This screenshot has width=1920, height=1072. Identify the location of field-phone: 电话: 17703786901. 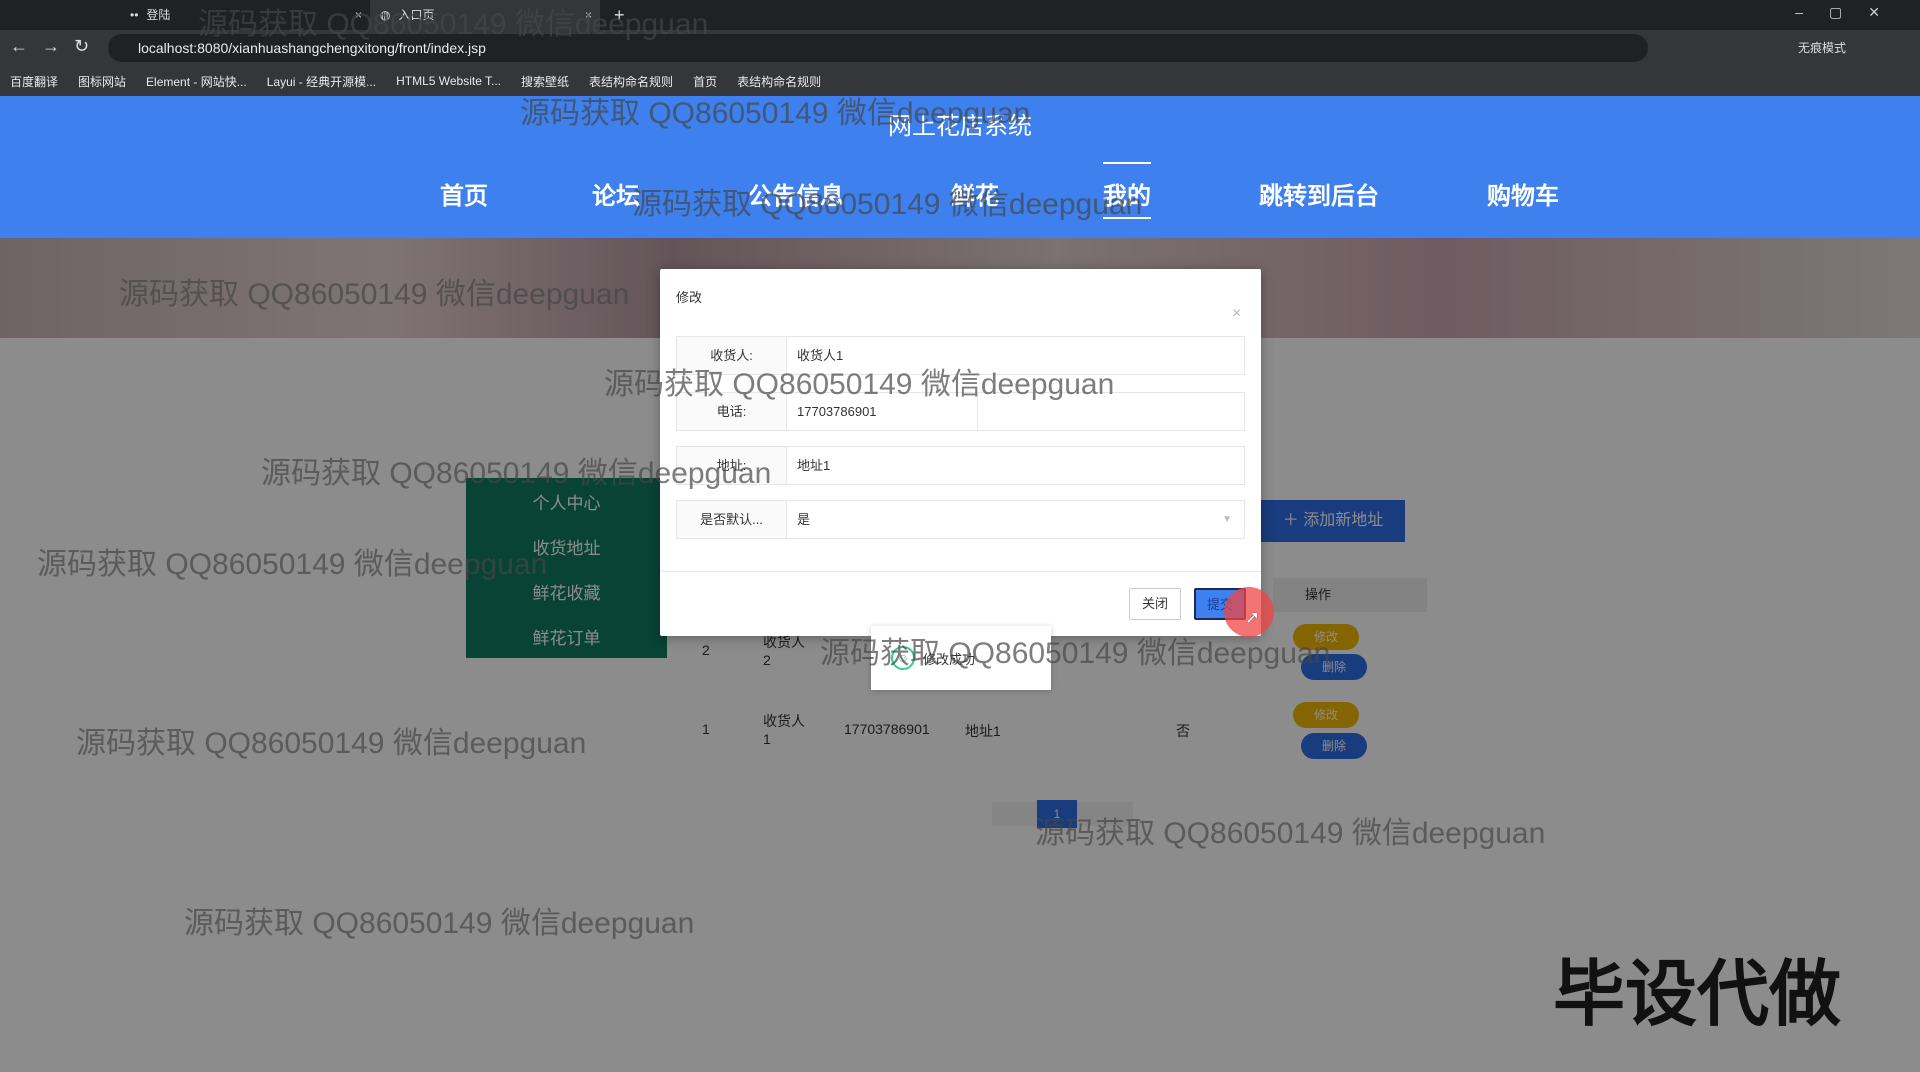
(960, 411).